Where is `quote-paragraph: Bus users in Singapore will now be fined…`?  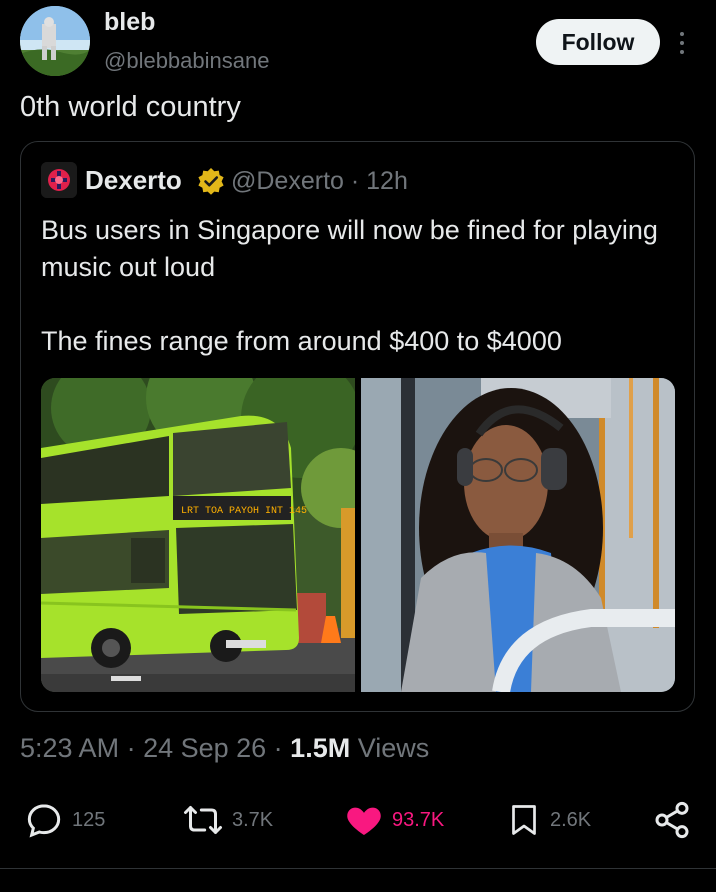 quote-paragraph: Bus users in Singapore will now be fined… is located at coordinates (349, 248).